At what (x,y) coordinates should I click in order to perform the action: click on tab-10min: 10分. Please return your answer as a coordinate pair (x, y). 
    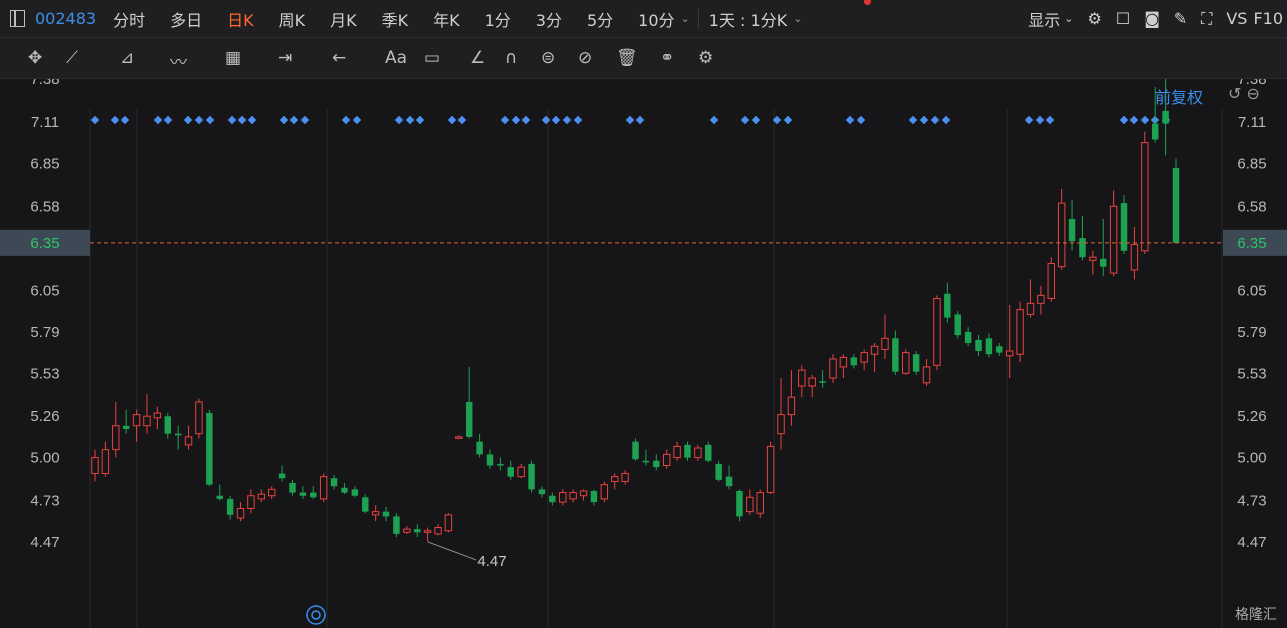
    Looking at the image, I should click on (656, 19).